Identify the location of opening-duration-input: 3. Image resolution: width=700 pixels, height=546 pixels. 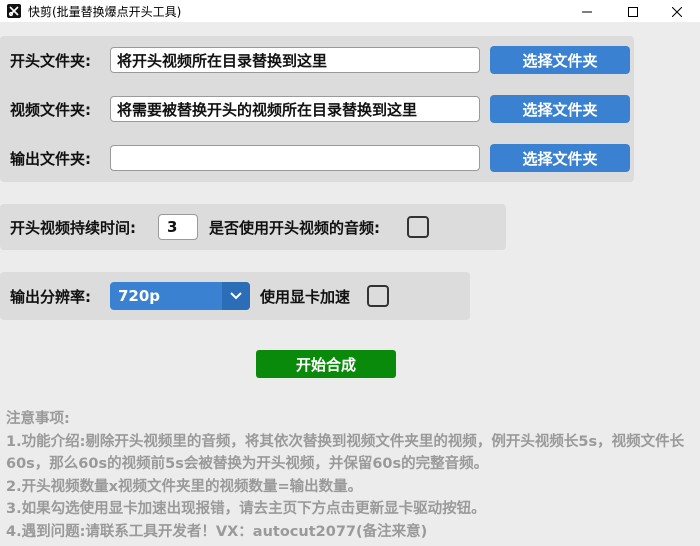
(178, 227).